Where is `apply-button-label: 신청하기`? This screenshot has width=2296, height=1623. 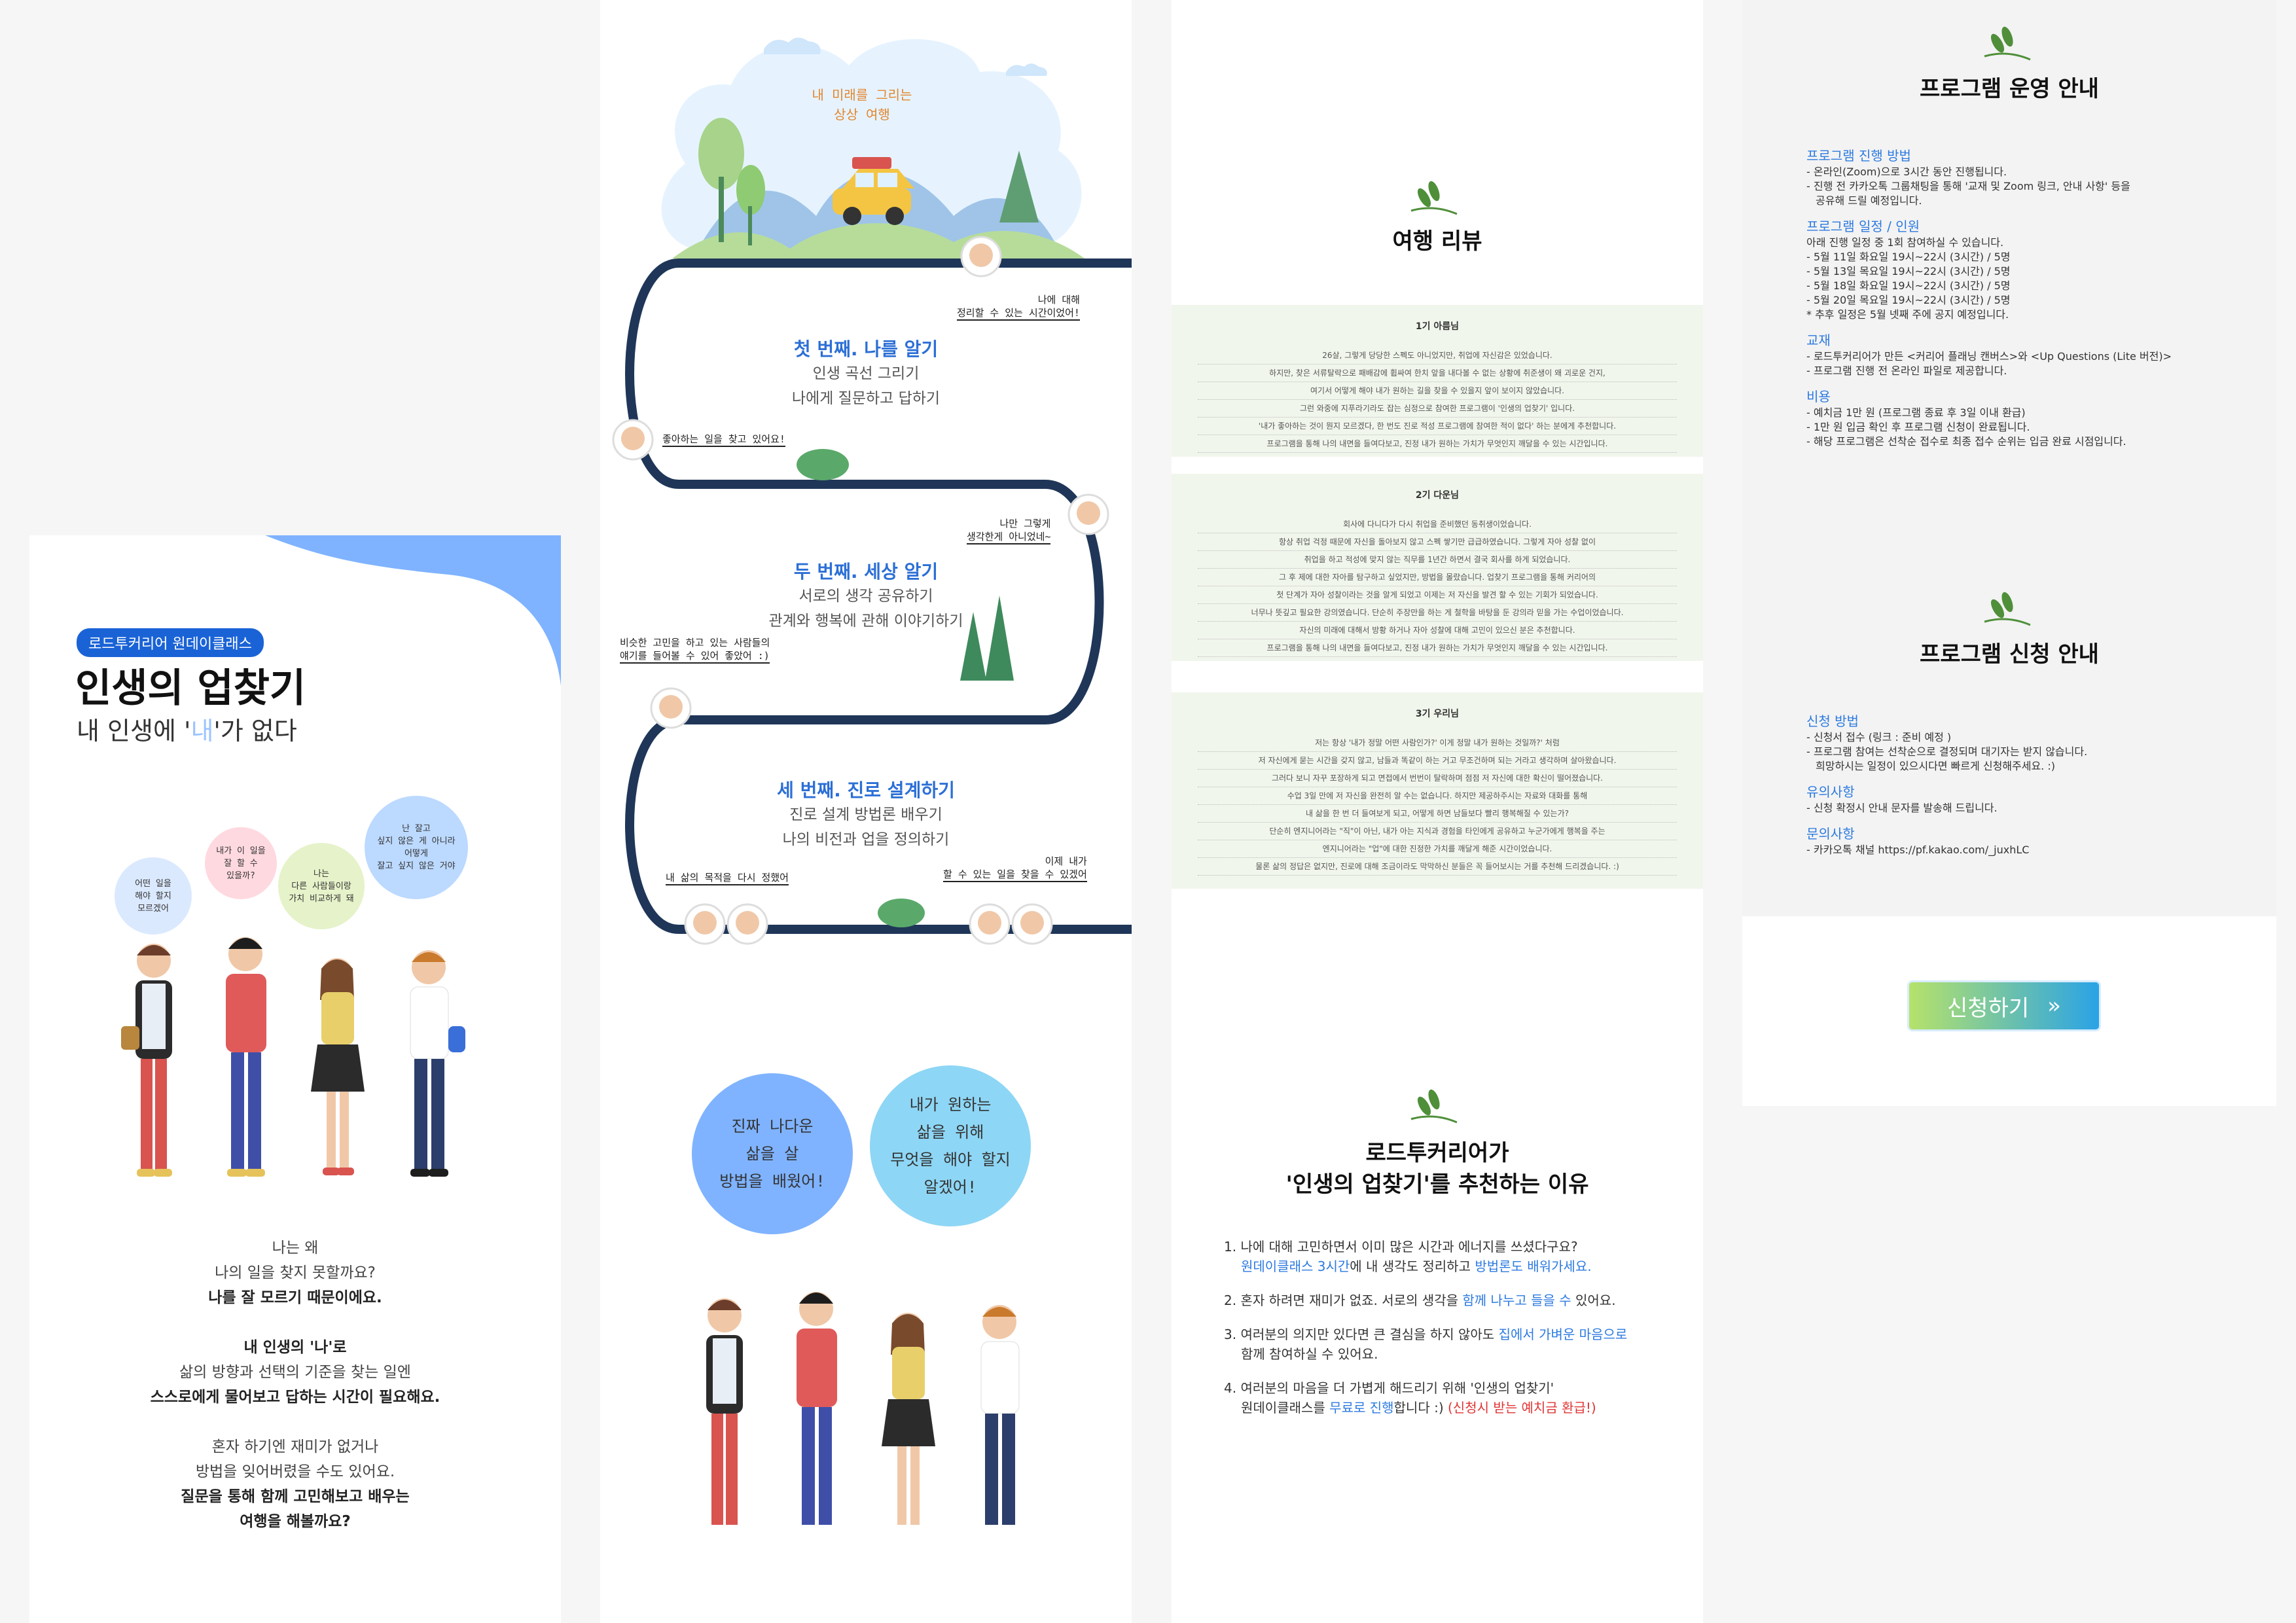
apply-button-label: 신청하기 is located at coordinates (1988, 1008).